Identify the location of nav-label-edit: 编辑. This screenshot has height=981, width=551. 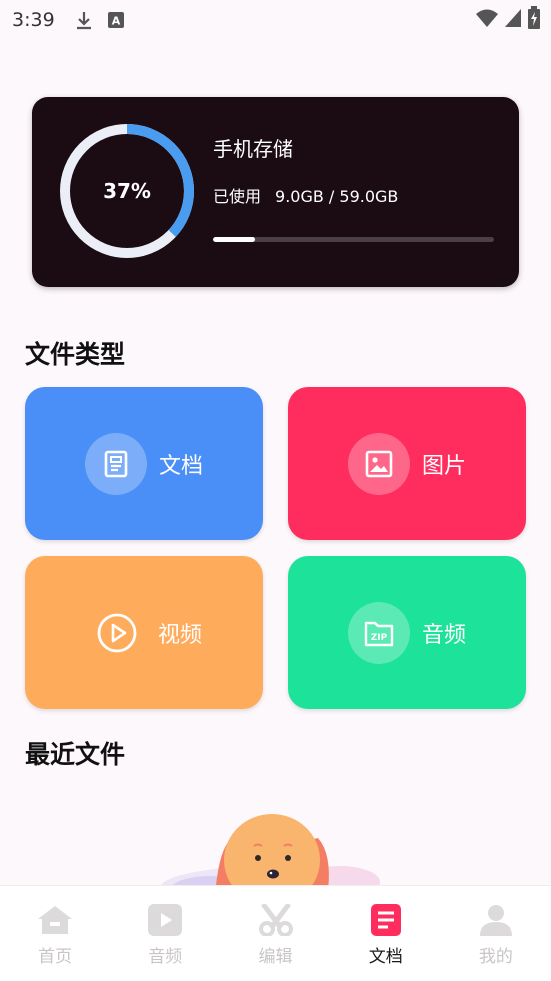
(275, 957).